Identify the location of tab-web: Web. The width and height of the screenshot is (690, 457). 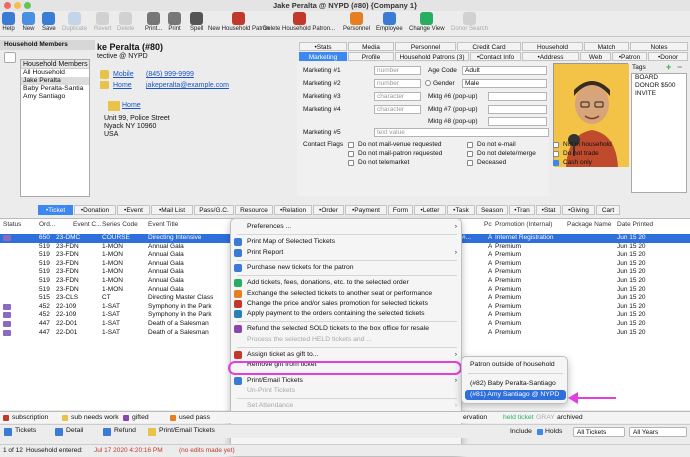
(595, 56).